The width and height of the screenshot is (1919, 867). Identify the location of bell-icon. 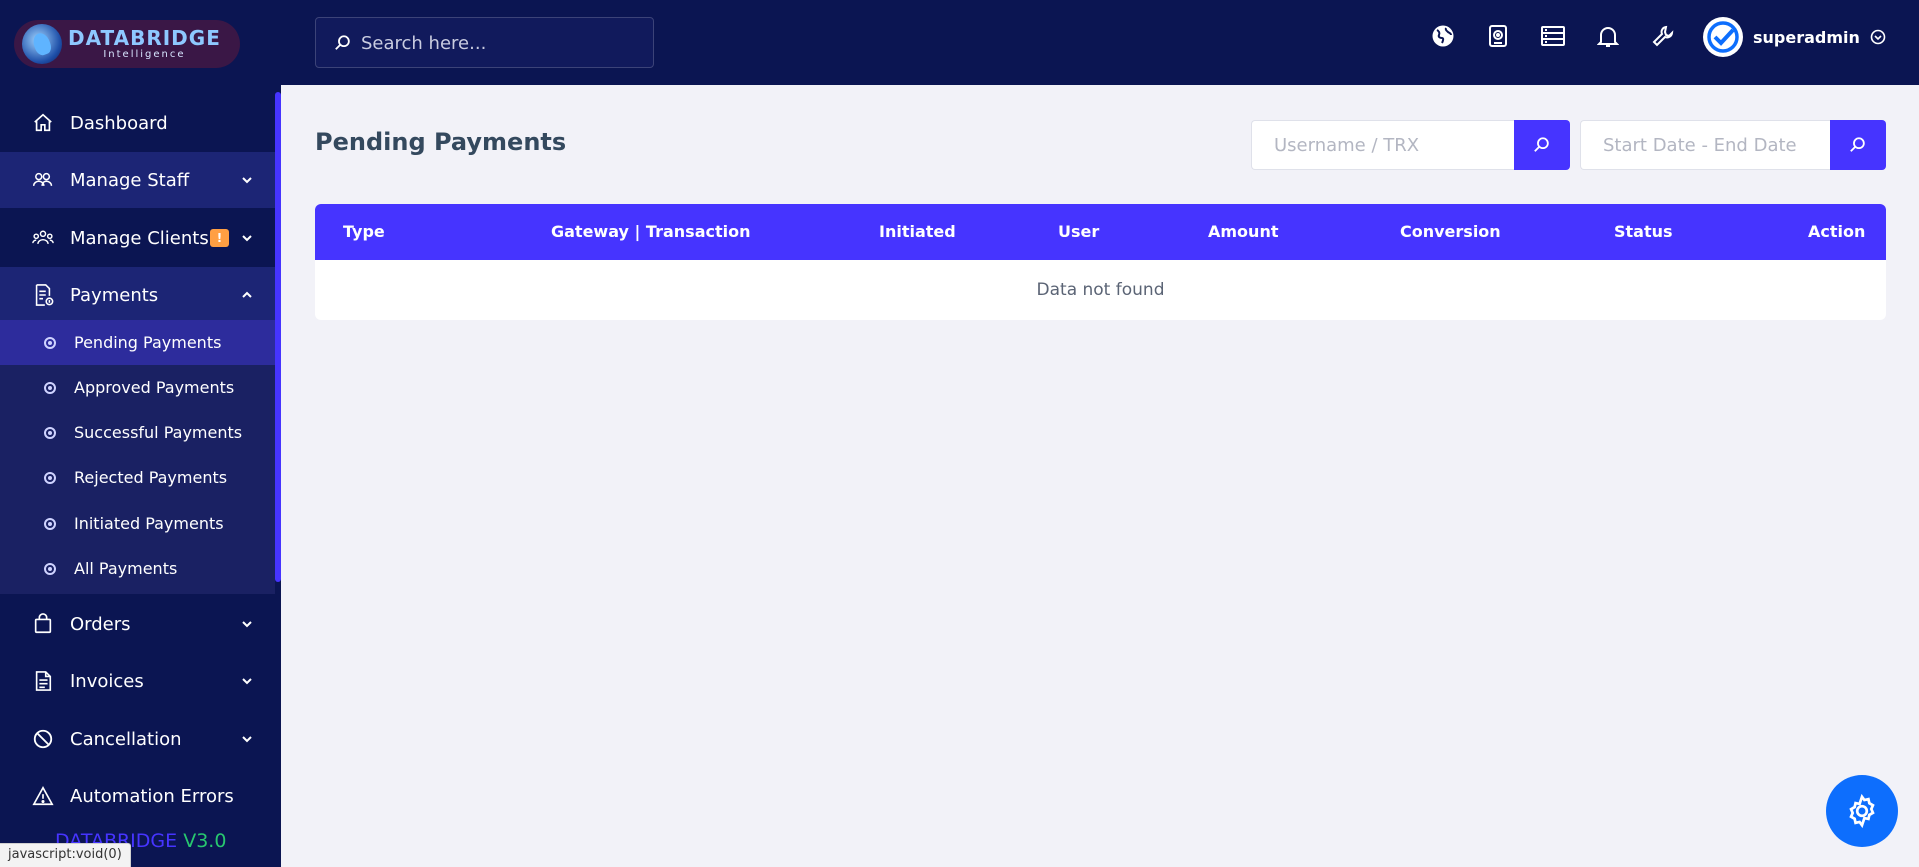
(1608, 36).